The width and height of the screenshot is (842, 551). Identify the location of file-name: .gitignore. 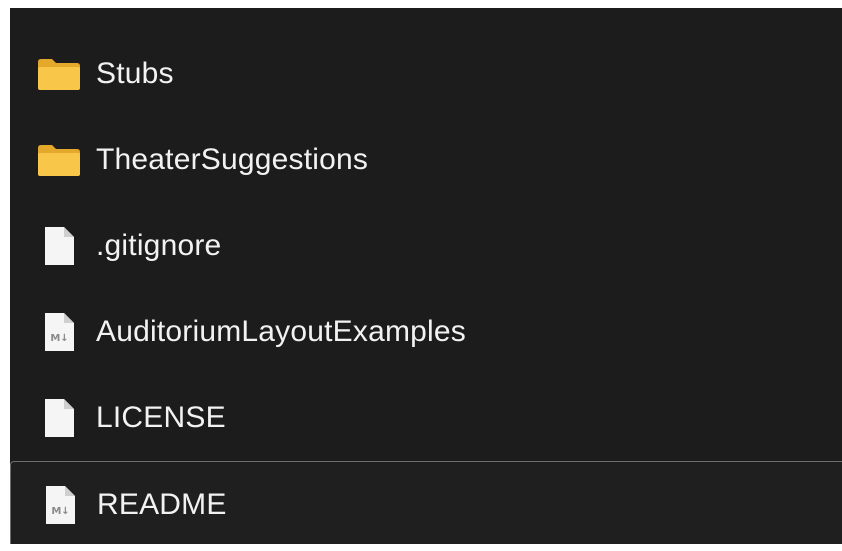
(159, 245).